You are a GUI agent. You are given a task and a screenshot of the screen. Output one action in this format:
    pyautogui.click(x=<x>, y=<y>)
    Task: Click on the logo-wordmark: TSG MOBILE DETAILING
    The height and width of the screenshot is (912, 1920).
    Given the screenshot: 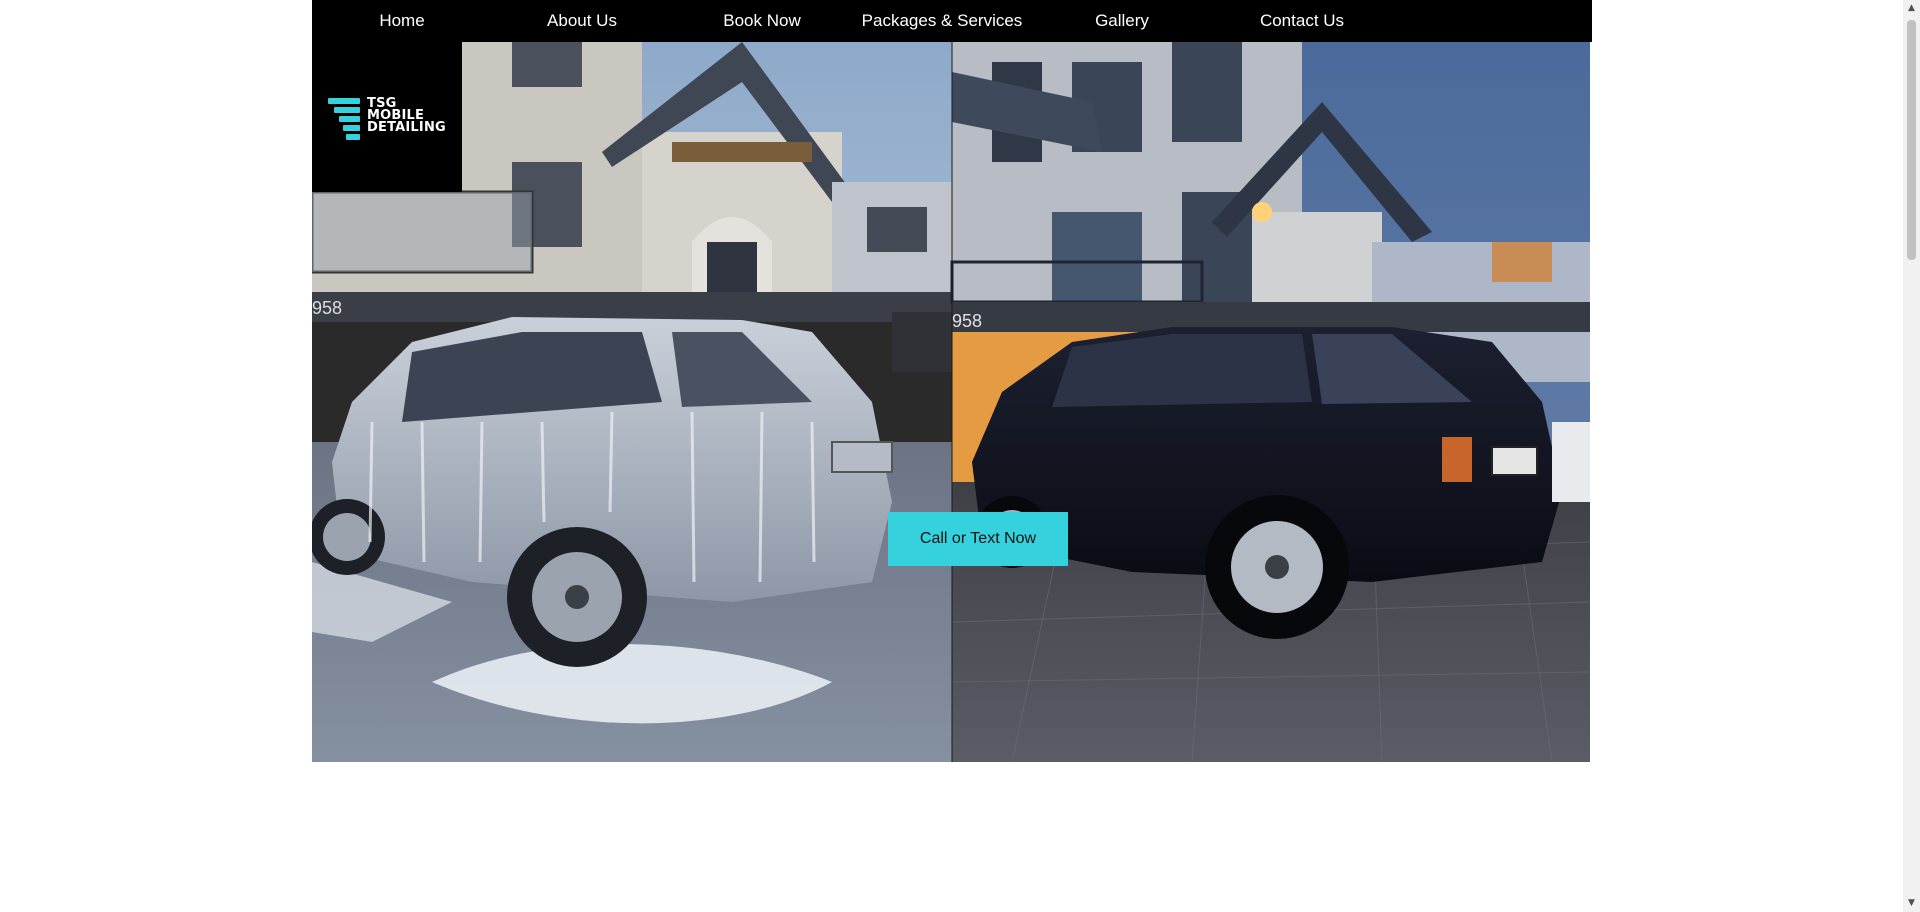 What is the action you would take?
    pyautogui.click(x=406, y=116)
    